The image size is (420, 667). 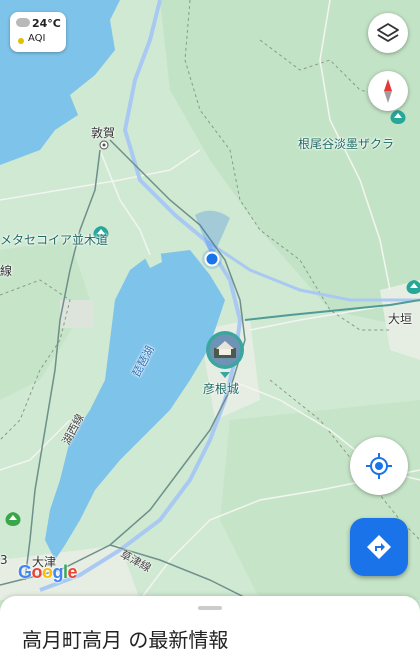 What do you see at coordinates (103, 132) in the screenshot?
I see `place-label-tsuruga: 敦賀` at bounding box center [103, 132].